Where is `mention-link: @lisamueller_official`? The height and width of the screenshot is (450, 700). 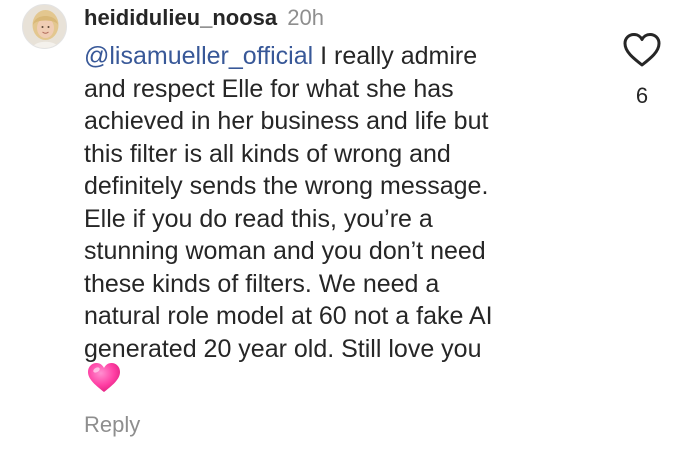
mention-link: @lisamueller_official is located at coordinates (198, 56).